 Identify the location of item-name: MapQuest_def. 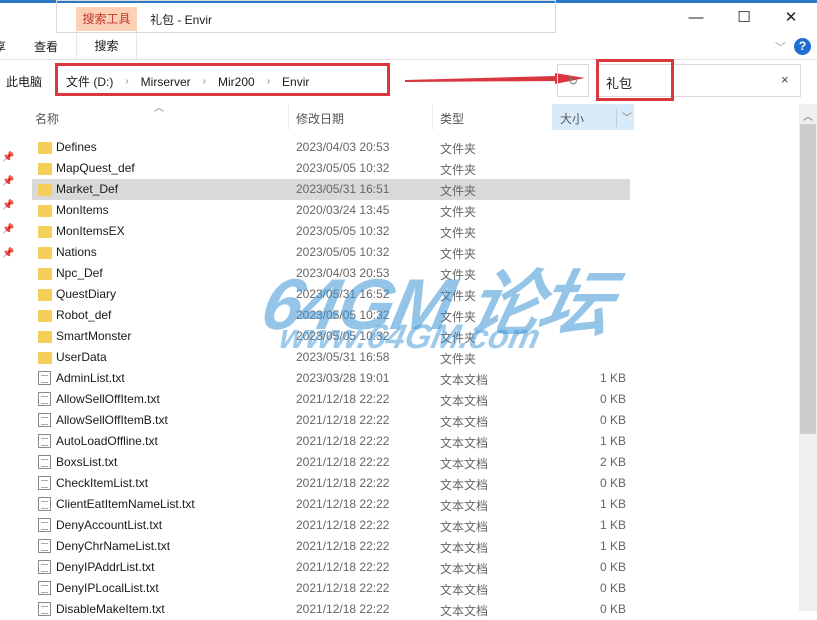
(95, 168).